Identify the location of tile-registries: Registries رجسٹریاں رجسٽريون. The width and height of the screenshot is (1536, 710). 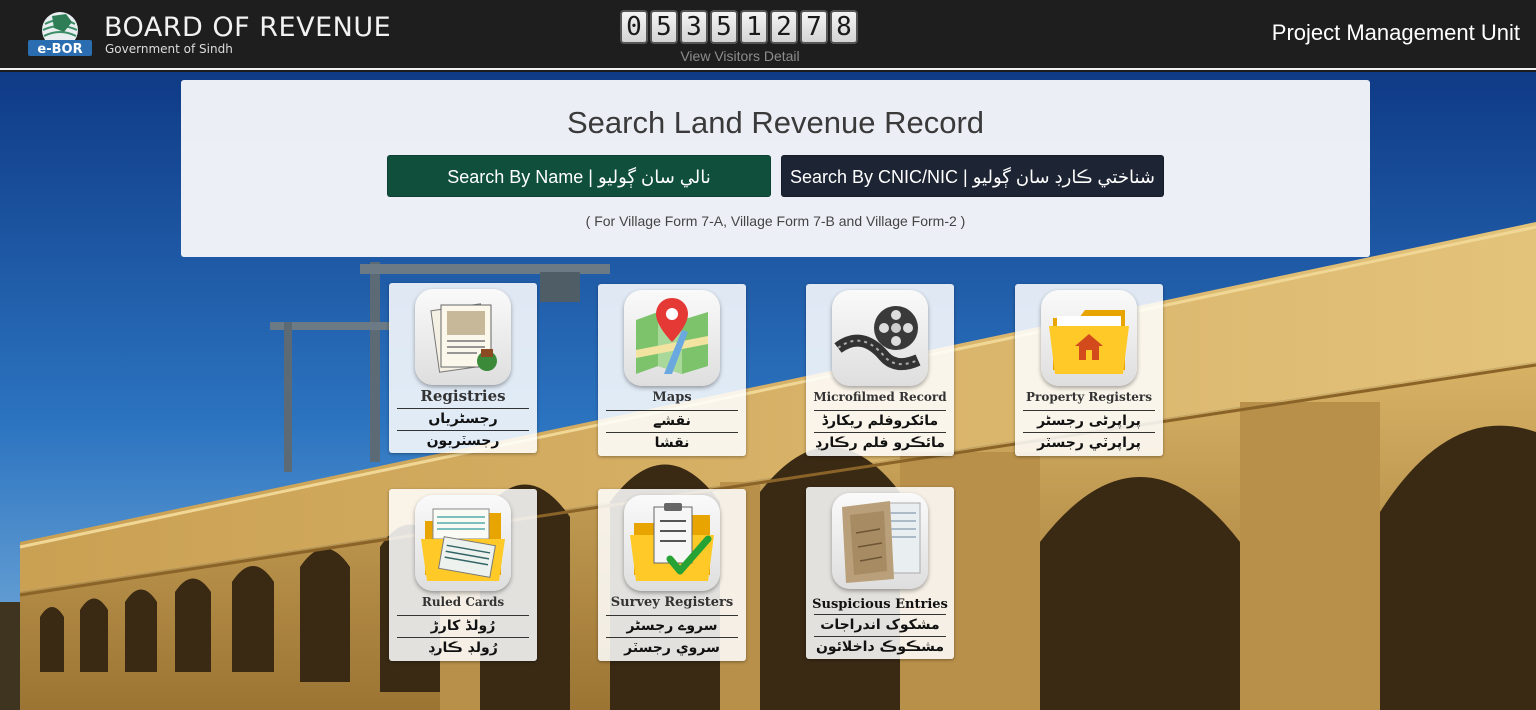
(463, 368).